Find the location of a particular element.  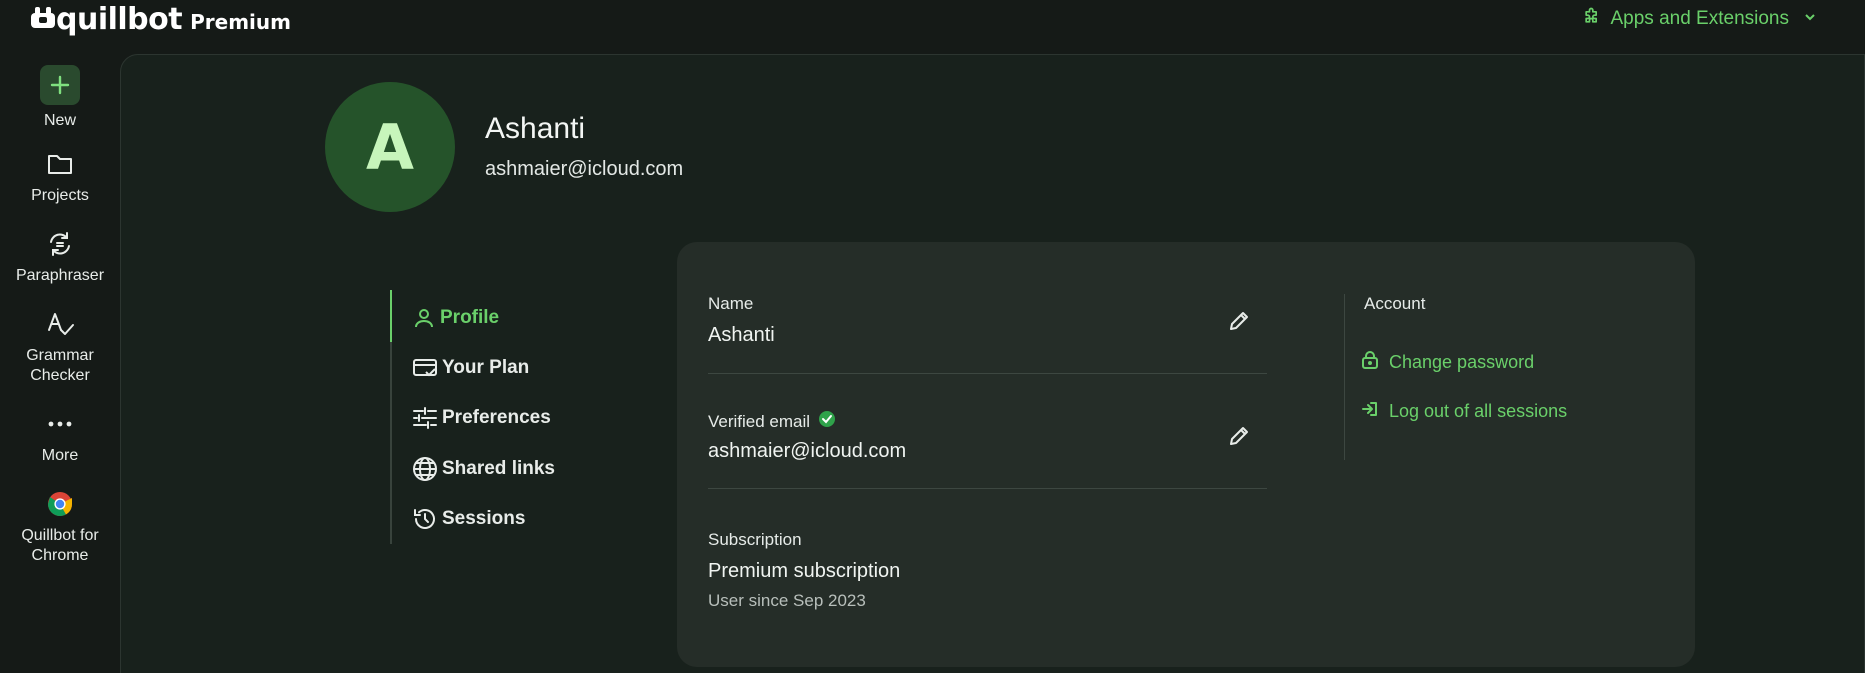

quillbot-logo-icon is located at coordinates (43, 17).